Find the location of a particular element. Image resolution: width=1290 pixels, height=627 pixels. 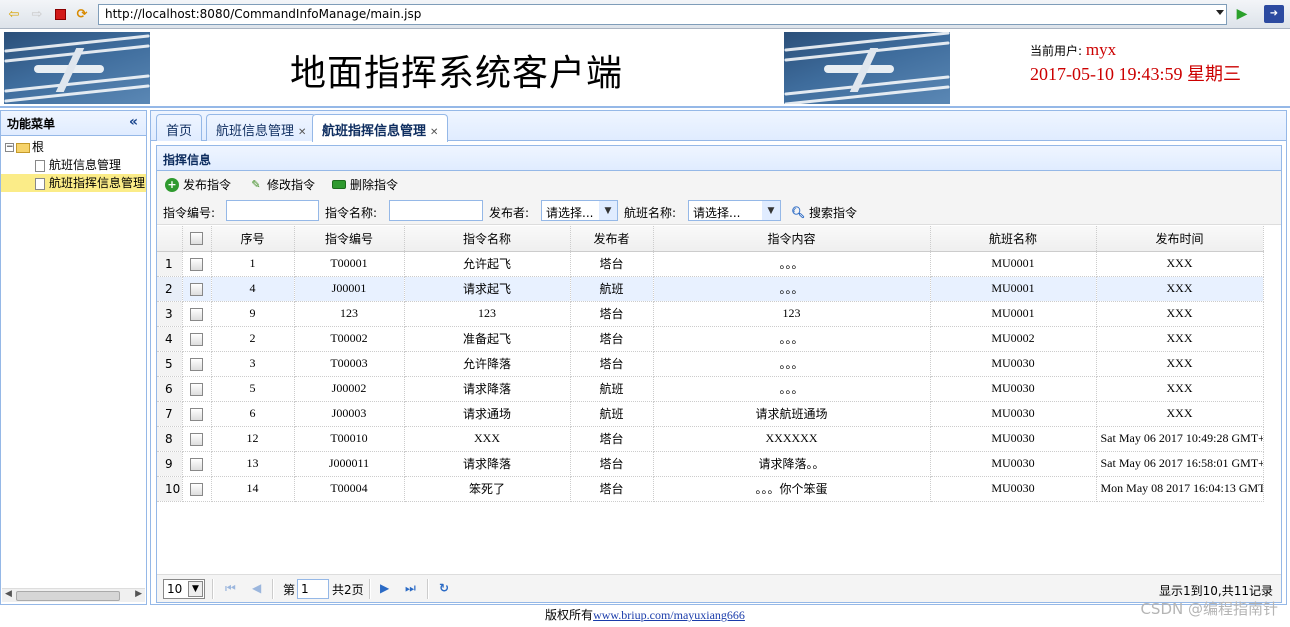

tree-root: − 根 is located at coordinates (73, 147).